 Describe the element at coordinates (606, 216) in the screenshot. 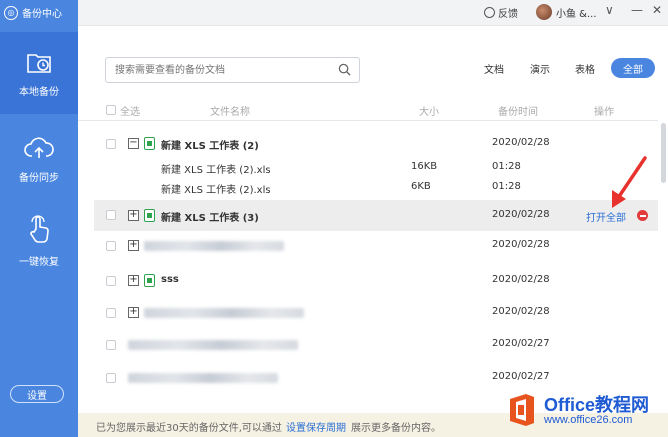

I see `open-all-button: 打开全部` at that location.